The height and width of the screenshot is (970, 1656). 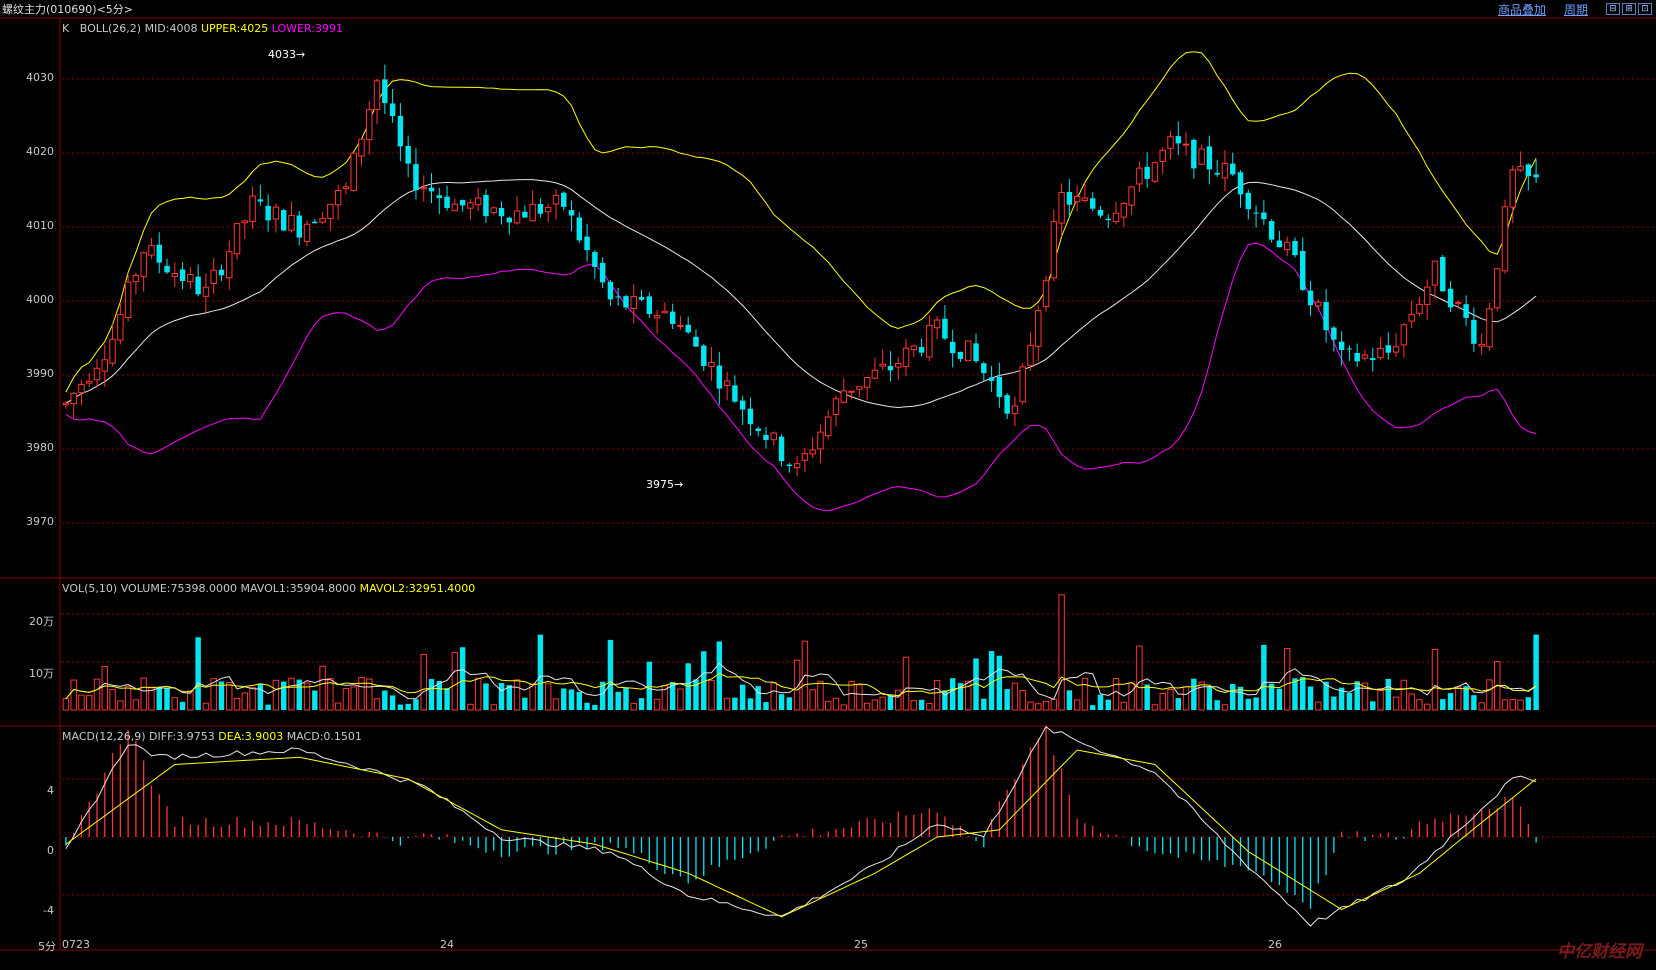 What do you see at coordinates (251, 736) in the screenshot?
I see `macd-dea: DEA:3.9003` at bounding box center [251, 736].